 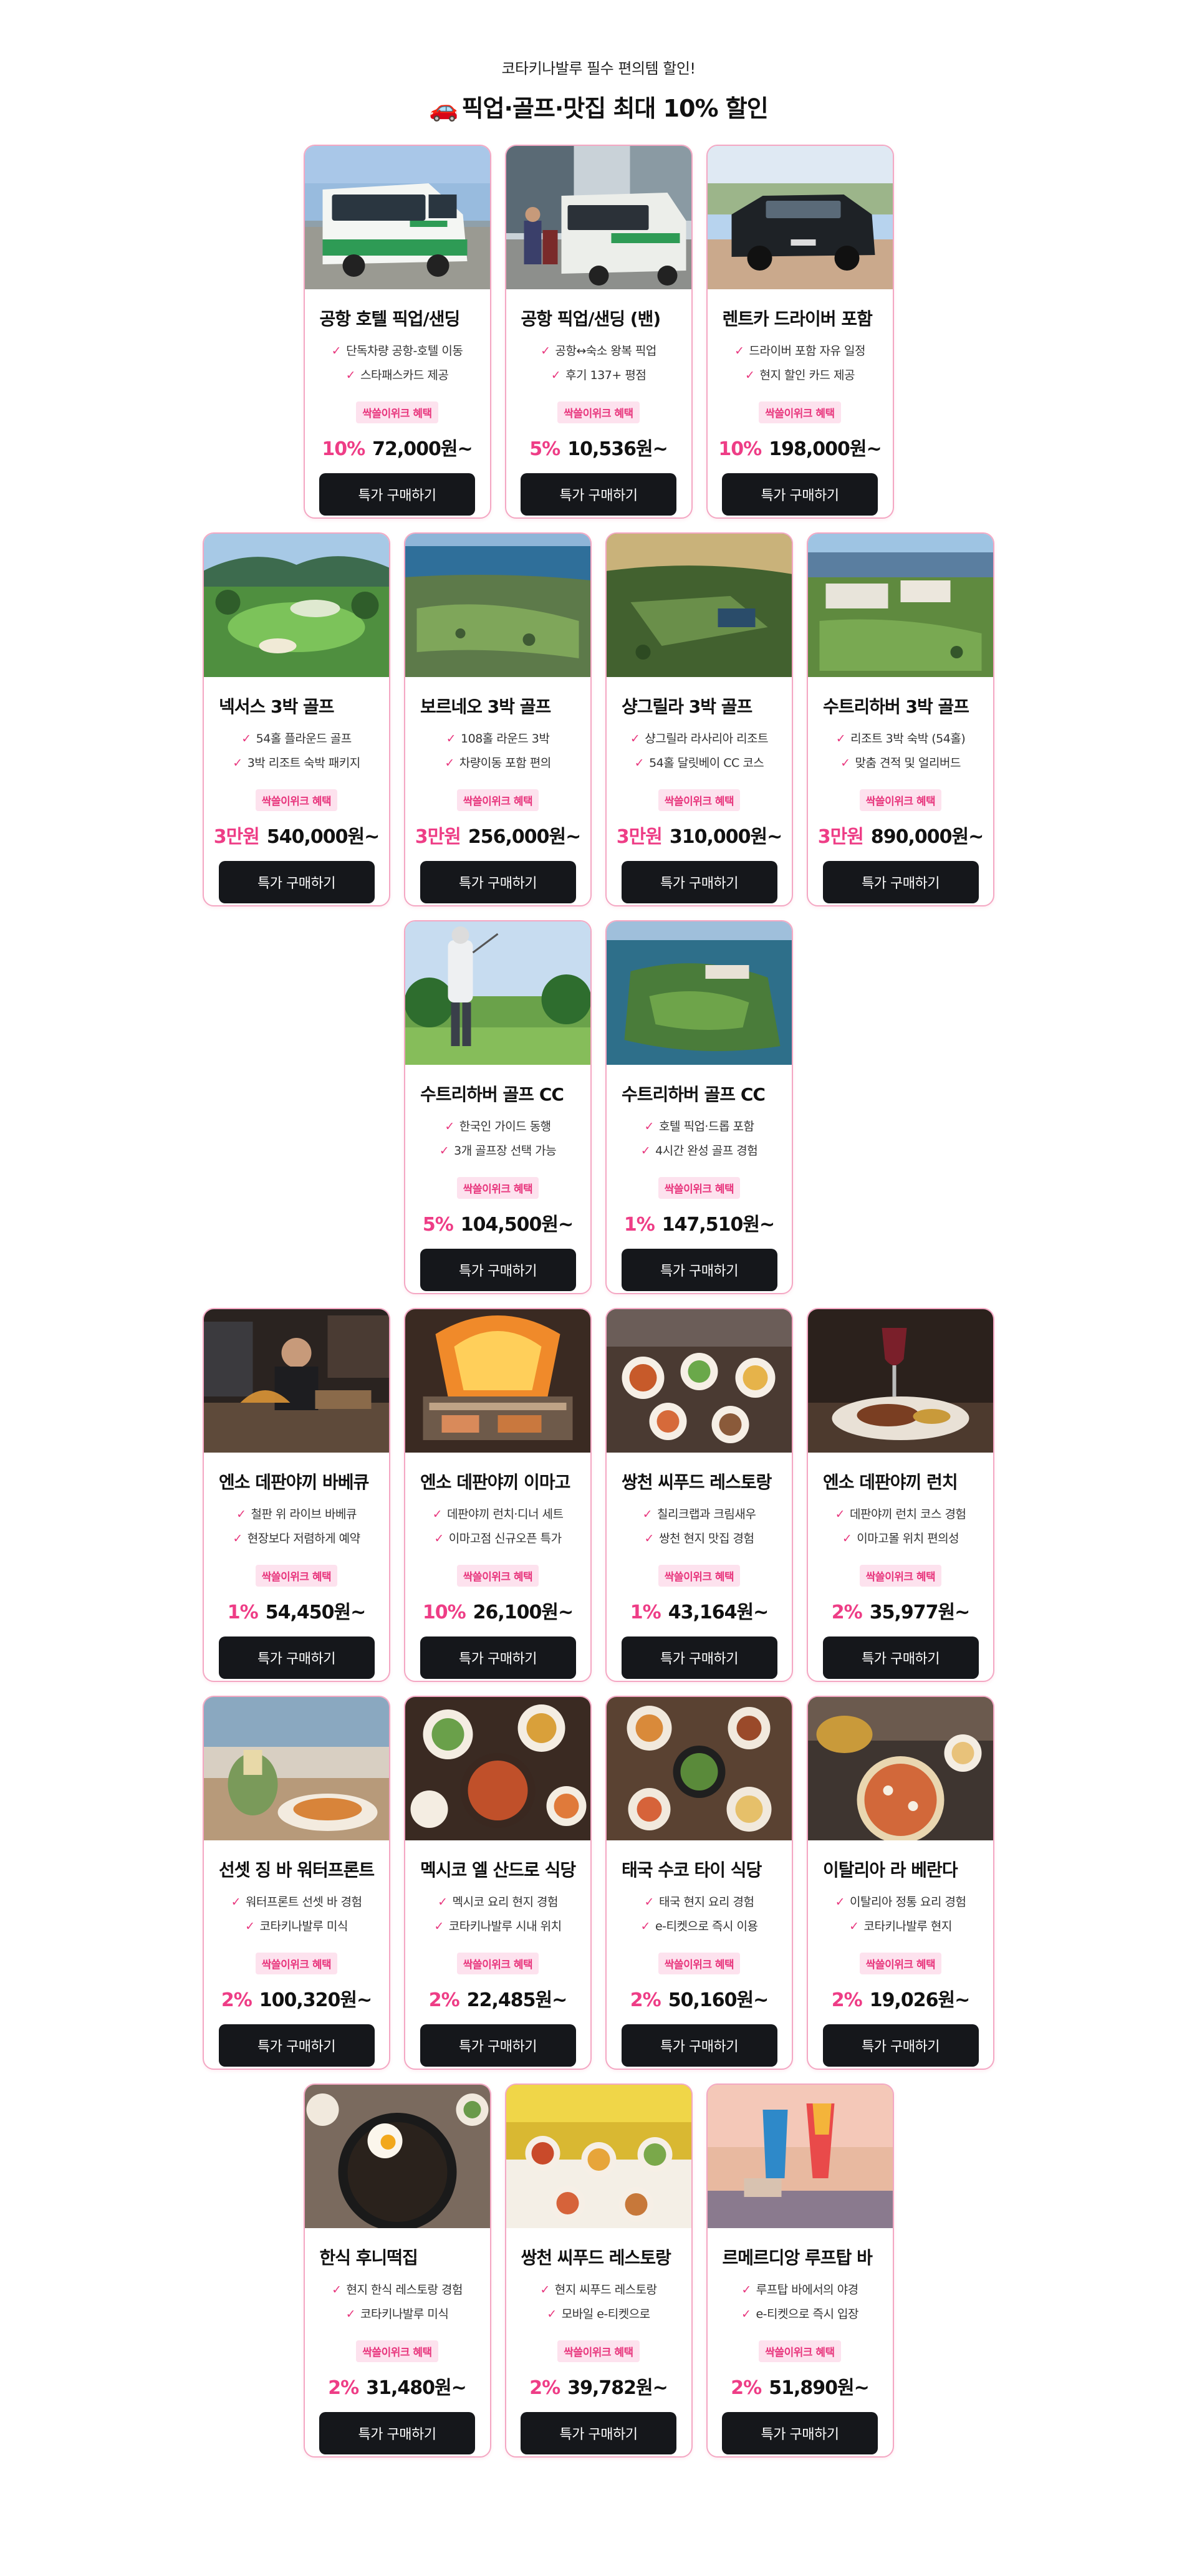 I want to click on feature-list: ✓ 멕시코 요리 현지 경험 ✓ 코타키나발루 시내 위치, so click(x=498, y=1913).